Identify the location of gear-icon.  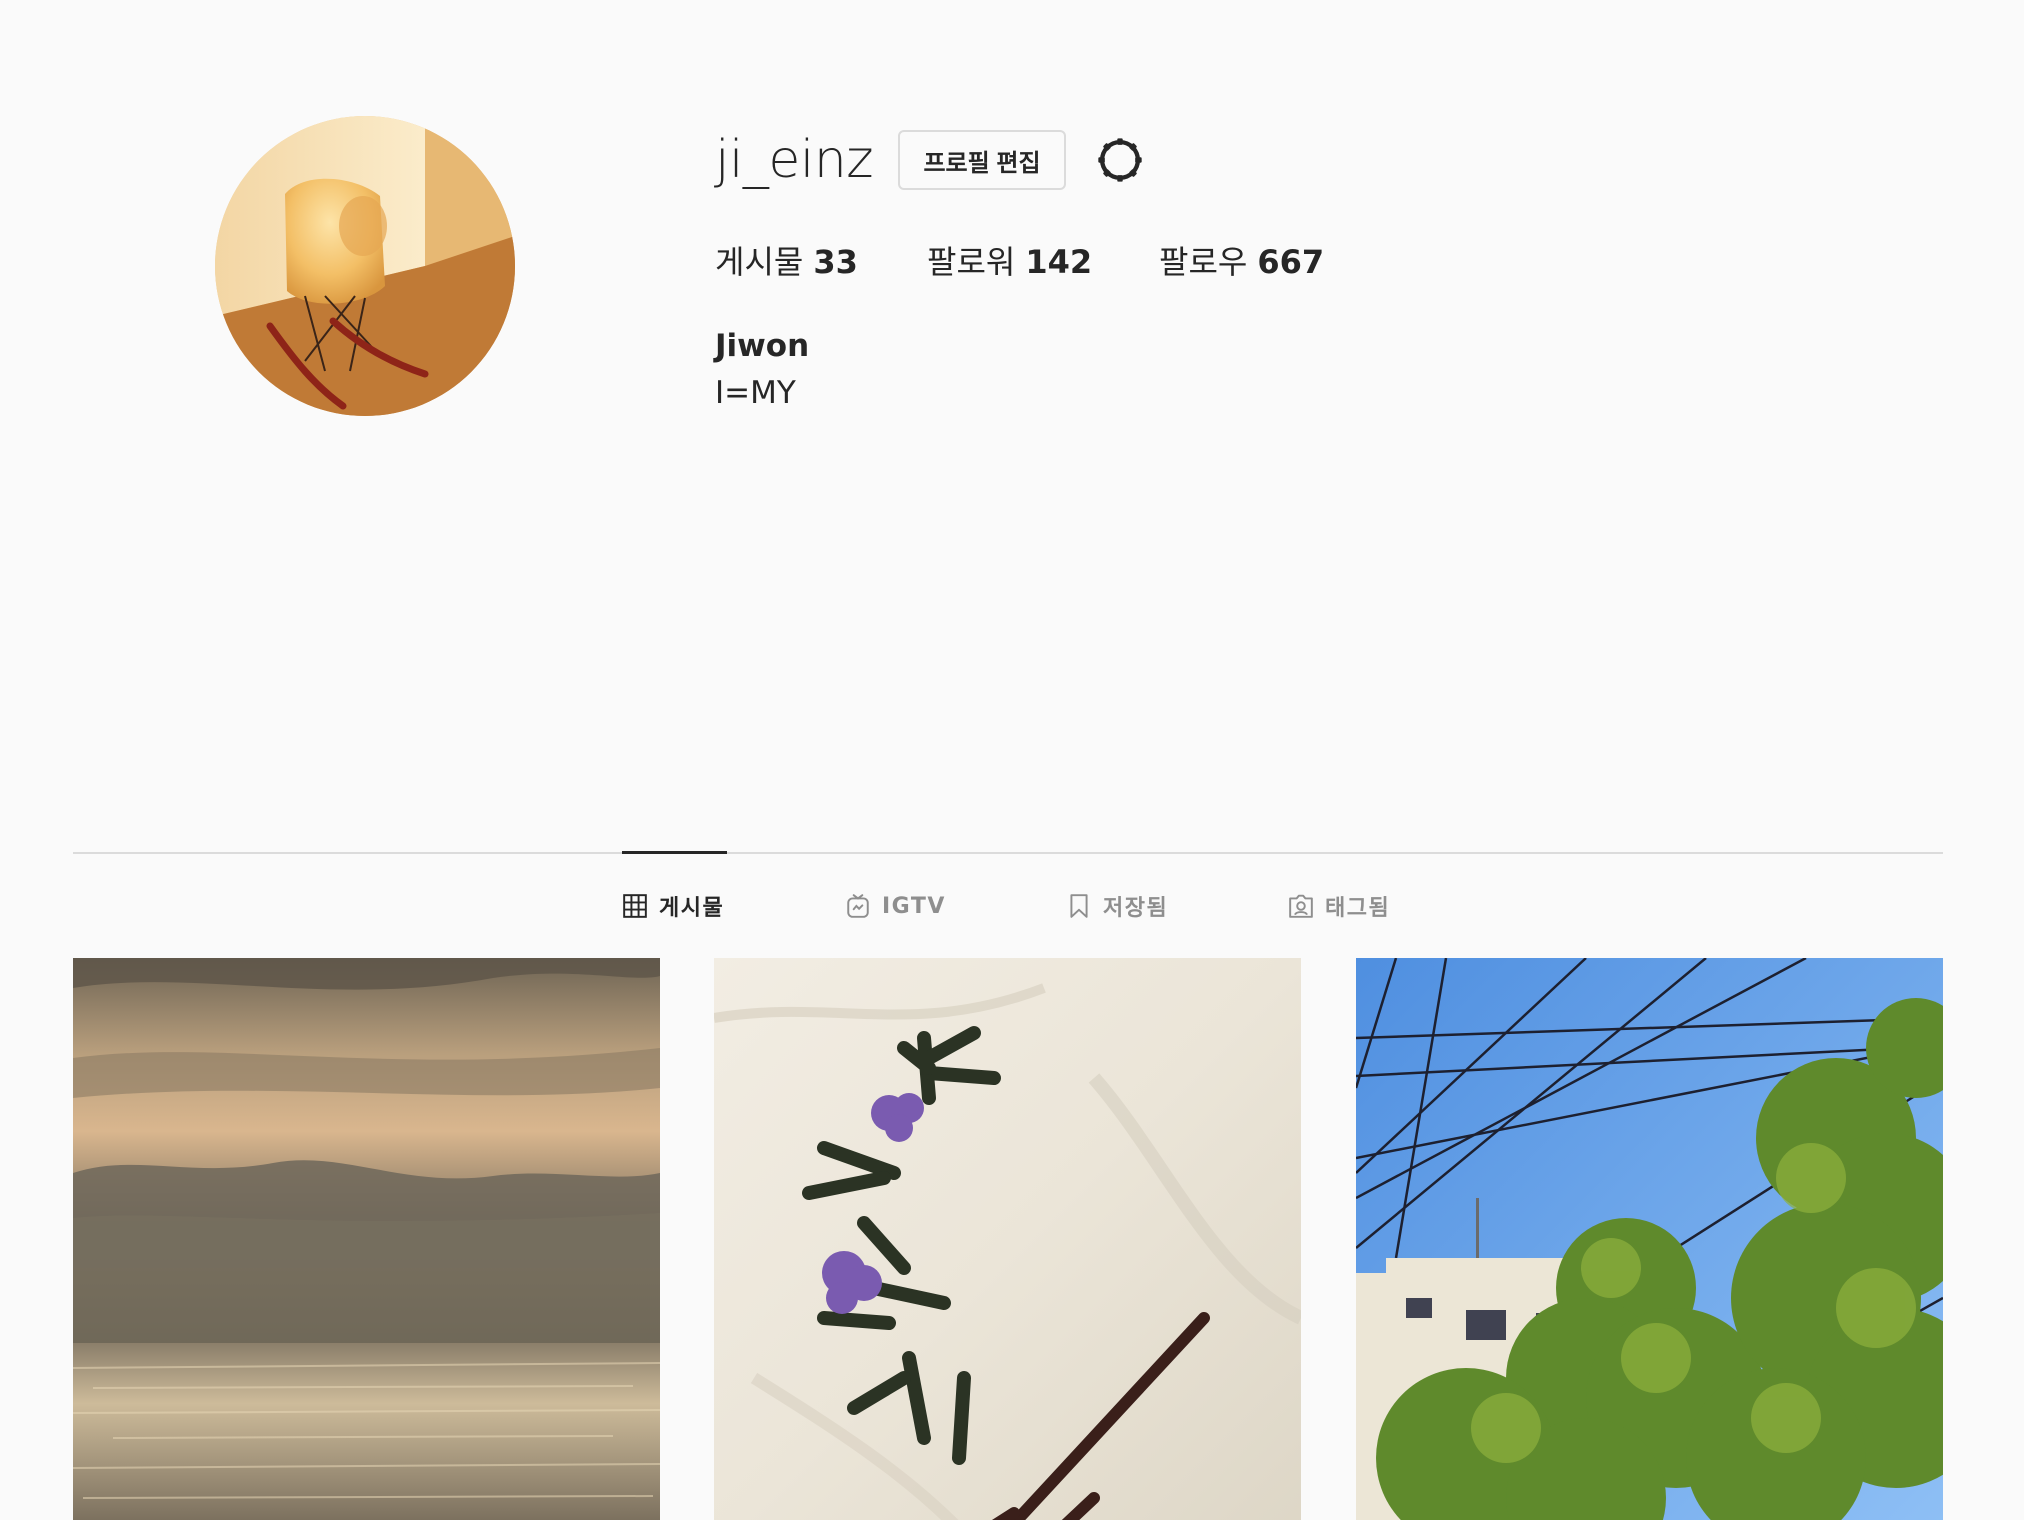
(1120, 160).